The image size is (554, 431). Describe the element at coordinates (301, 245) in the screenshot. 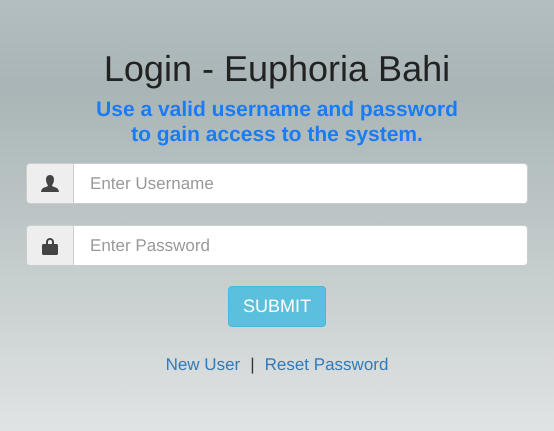

I see `password-field: Enter Password` at that location.